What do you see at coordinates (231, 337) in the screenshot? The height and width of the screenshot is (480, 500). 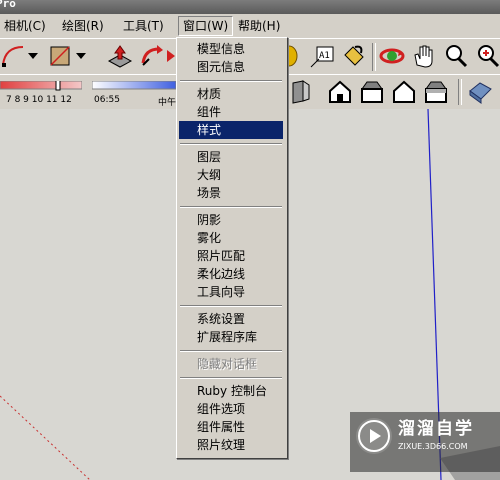 I see `menu-item-extensions: 扩展程序库` at bounding box center [231, 337].